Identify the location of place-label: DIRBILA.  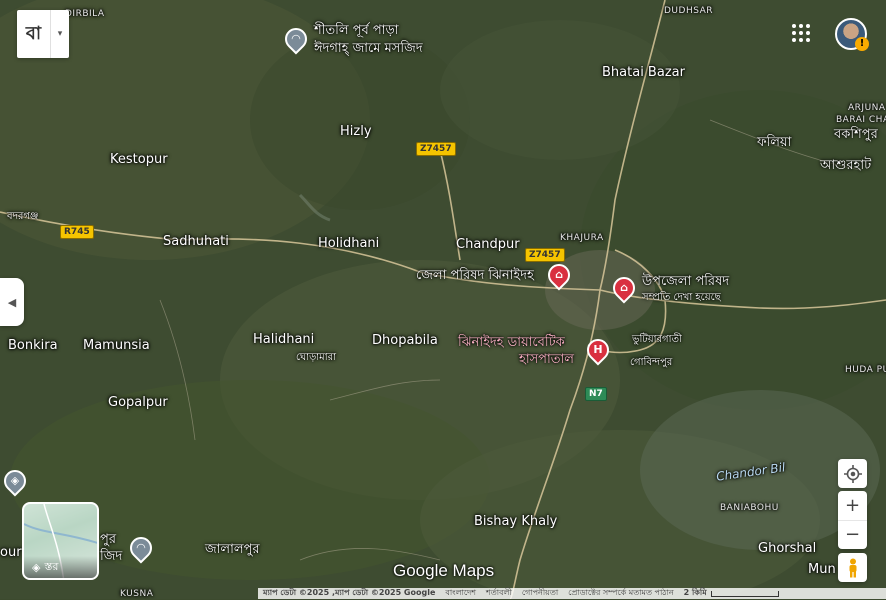
(85, 14).